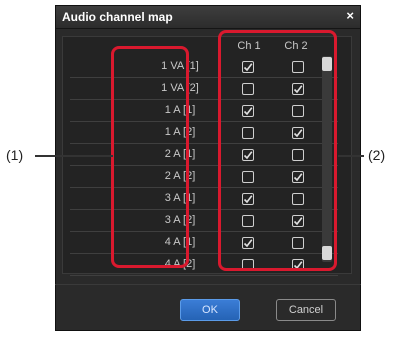 This screenshot has height=337, width=399. Describe the element at coordinates (180, 242) in the screenshot. I see `channel-label: 4 A [1]` at that location.